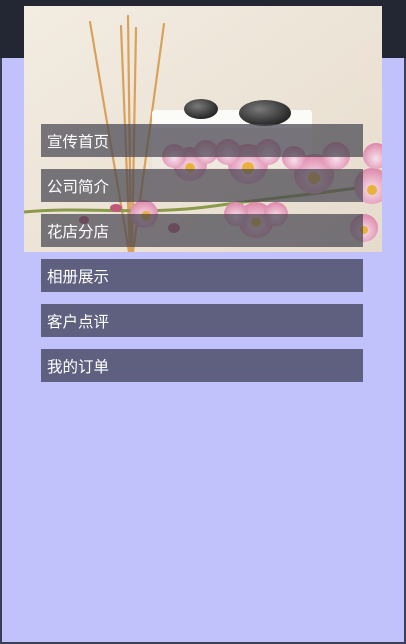 The image size is (406, 644). I want to click on menu-item-home: 宣传首页, so click(202, 140).